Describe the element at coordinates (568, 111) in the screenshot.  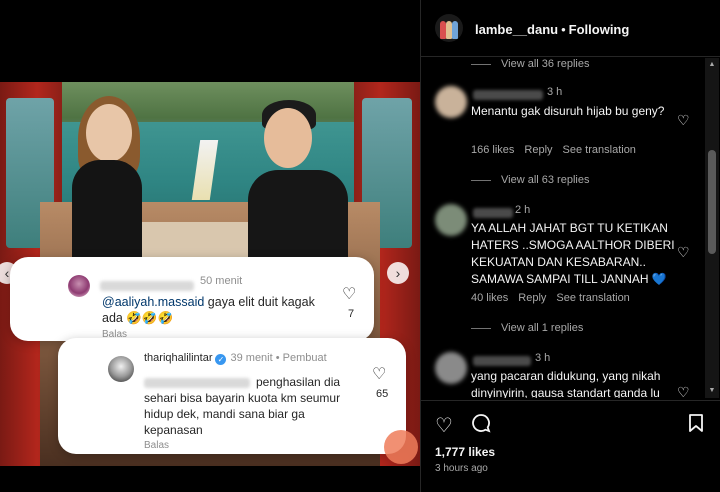
I see `comment-text: Menantu gak disuruh hijab bu geny?` at that location.